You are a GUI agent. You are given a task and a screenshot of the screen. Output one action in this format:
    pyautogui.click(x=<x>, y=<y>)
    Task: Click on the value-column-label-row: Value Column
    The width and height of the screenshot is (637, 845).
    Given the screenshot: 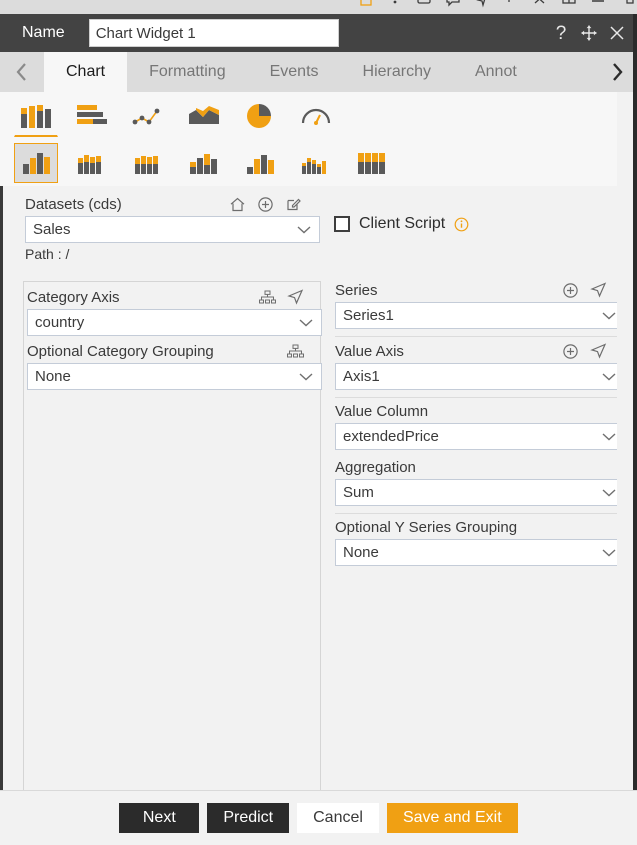 What is the action you would take?
    pyautogui.click(x=480, y=411)
    